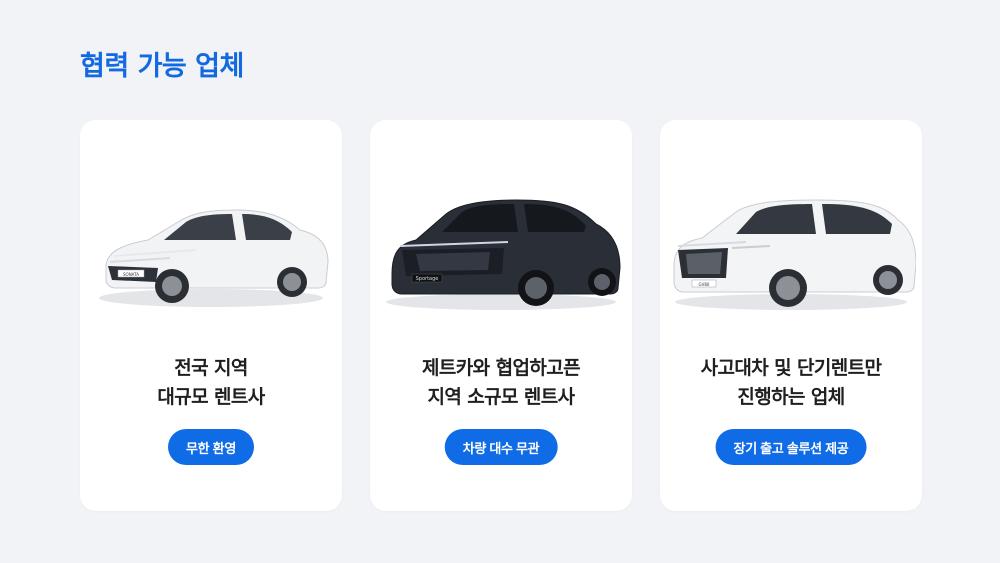 This screenshot has height=563, width=1000. I want to click on card-title-line2: 진행하는 업체, so click(791, 397).